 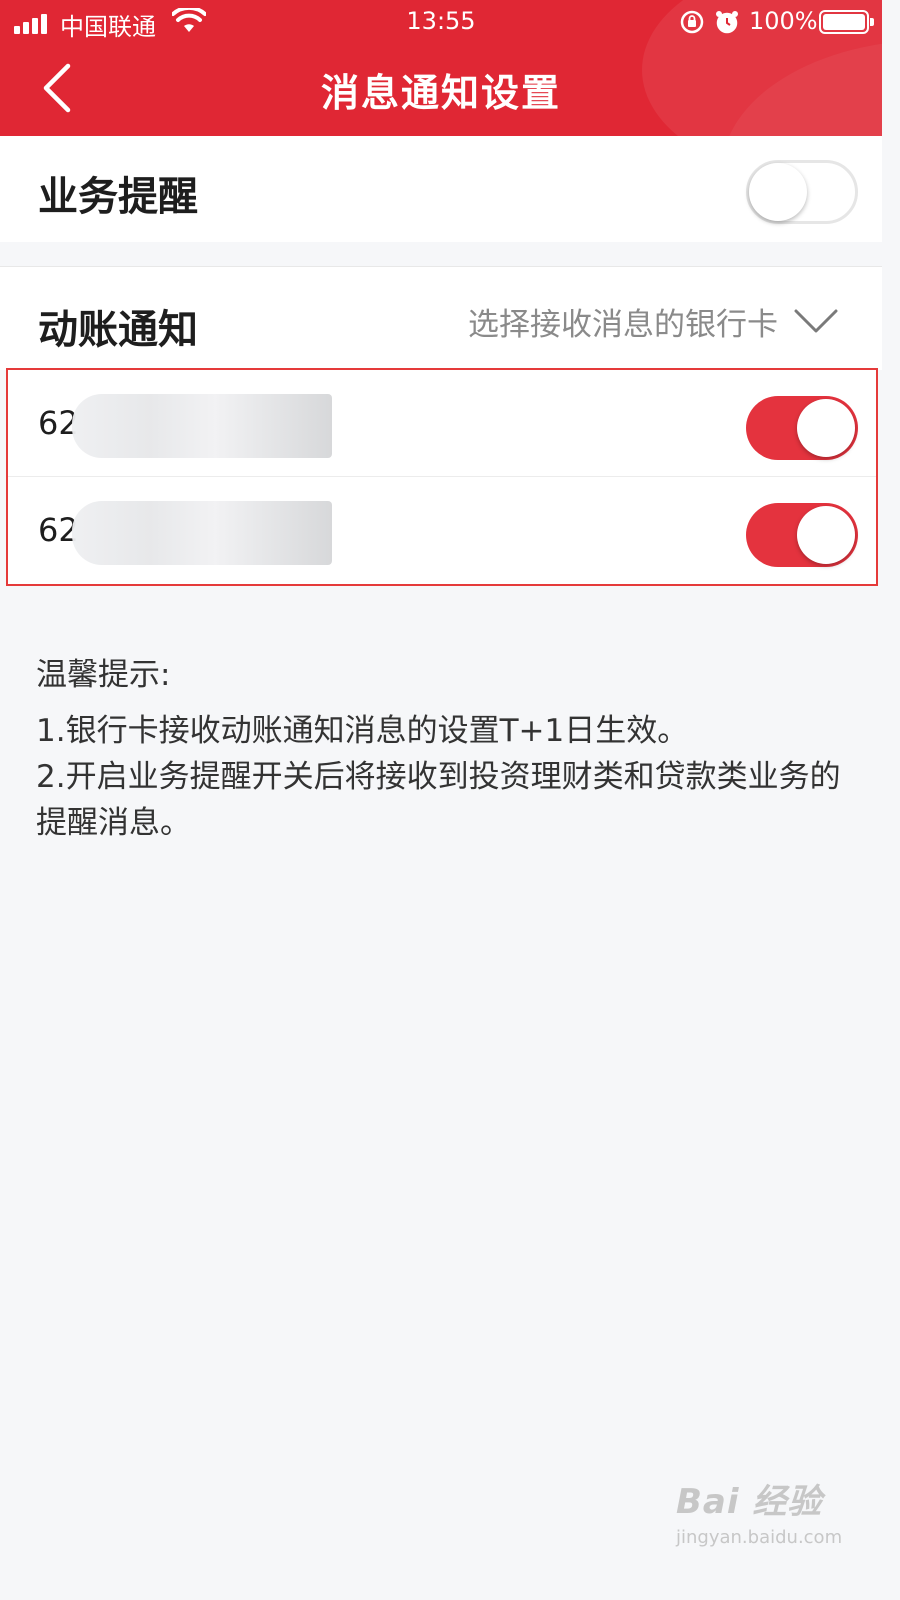 What do you see at coordinates (103, 675) in the screenshot?
I see `tips-title: 温馨提示:` at bounding box center [103, 675].